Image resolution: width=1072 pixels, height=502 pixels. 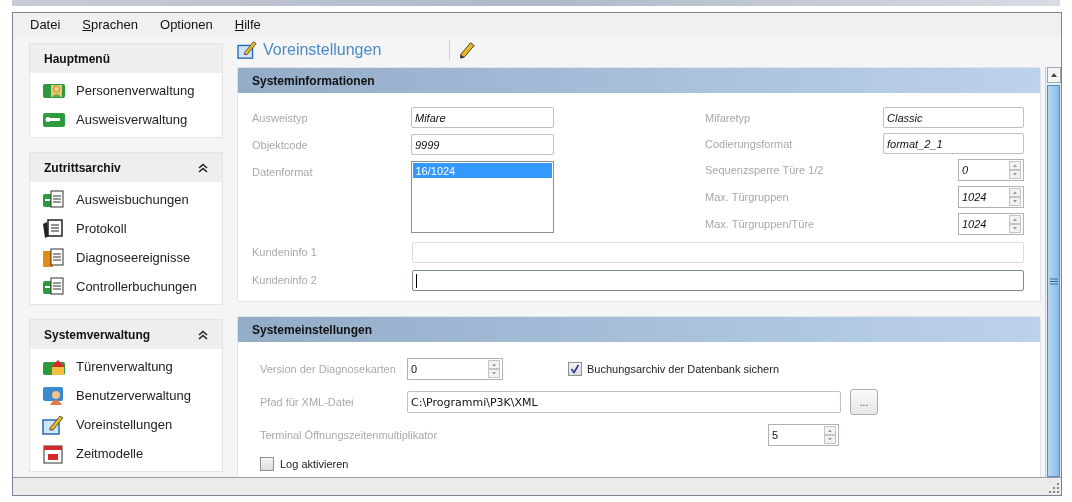 What do you see at coordinates (110, 453) in the screenshot?
I see `sidebar-item: Zeitmodelle` at bounding box center [110, 453].